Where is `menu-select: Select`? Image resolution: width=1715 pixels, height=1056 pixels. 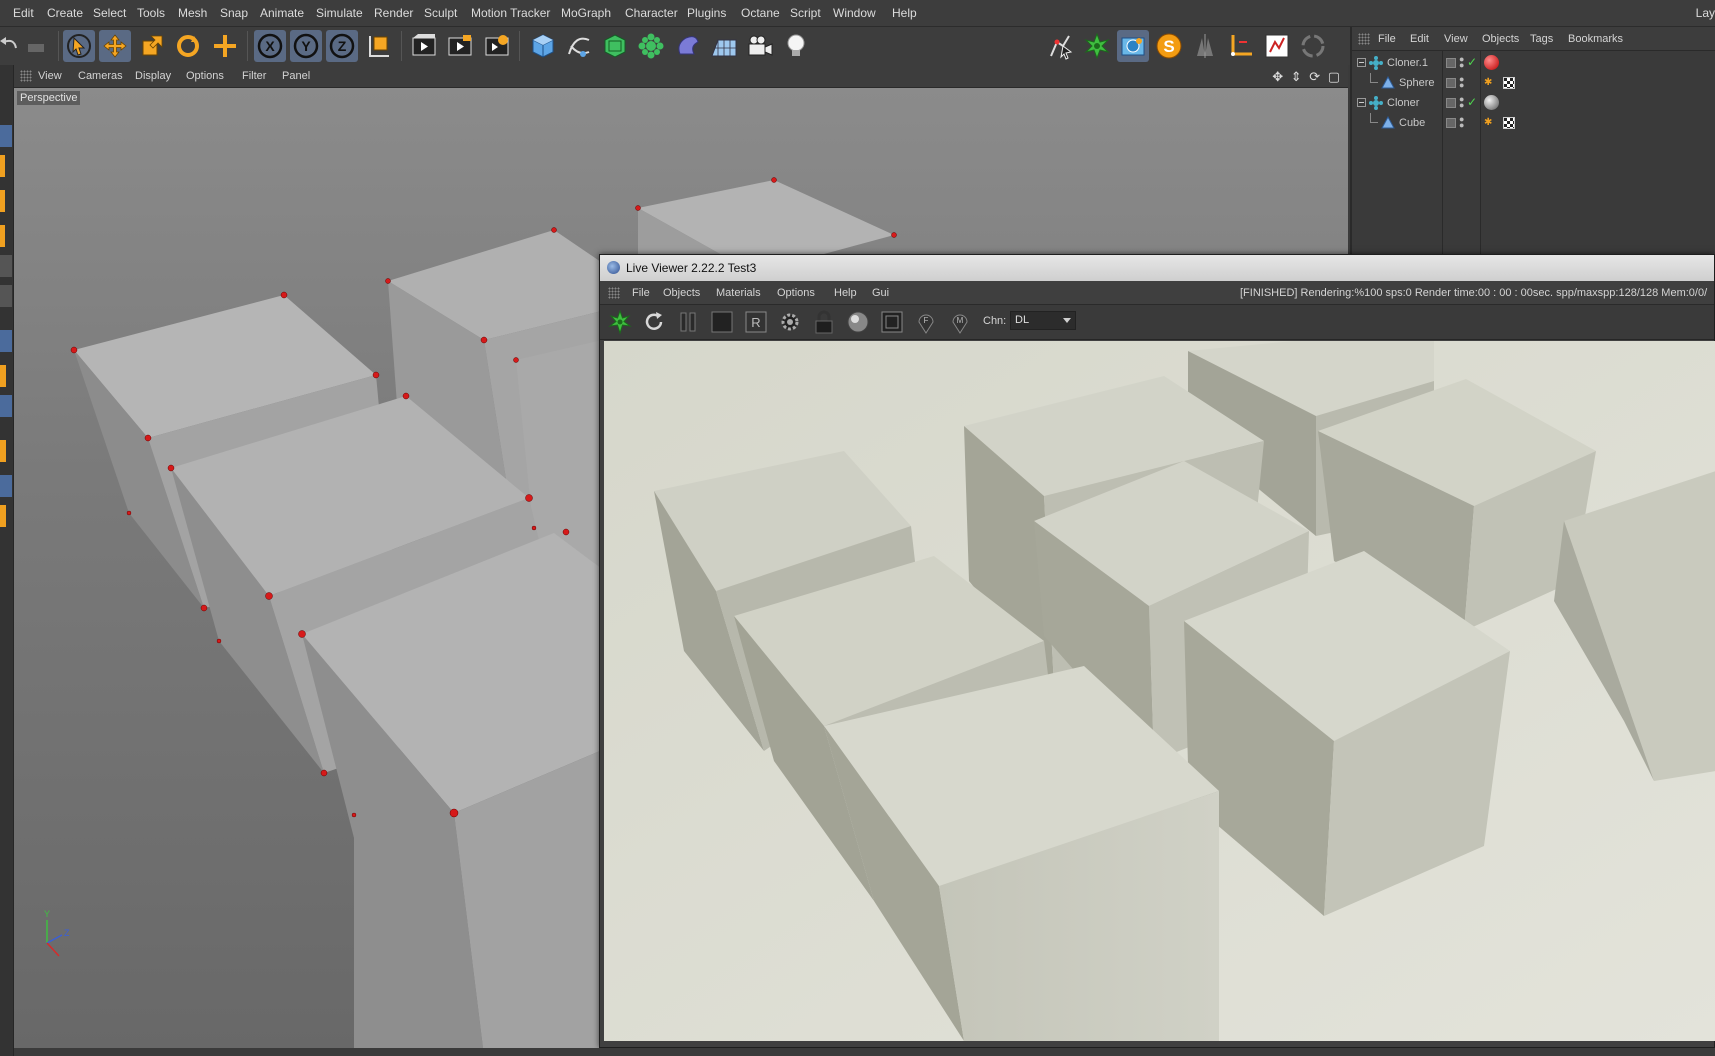
menu-select: Select is located at coordinates (109, 13).